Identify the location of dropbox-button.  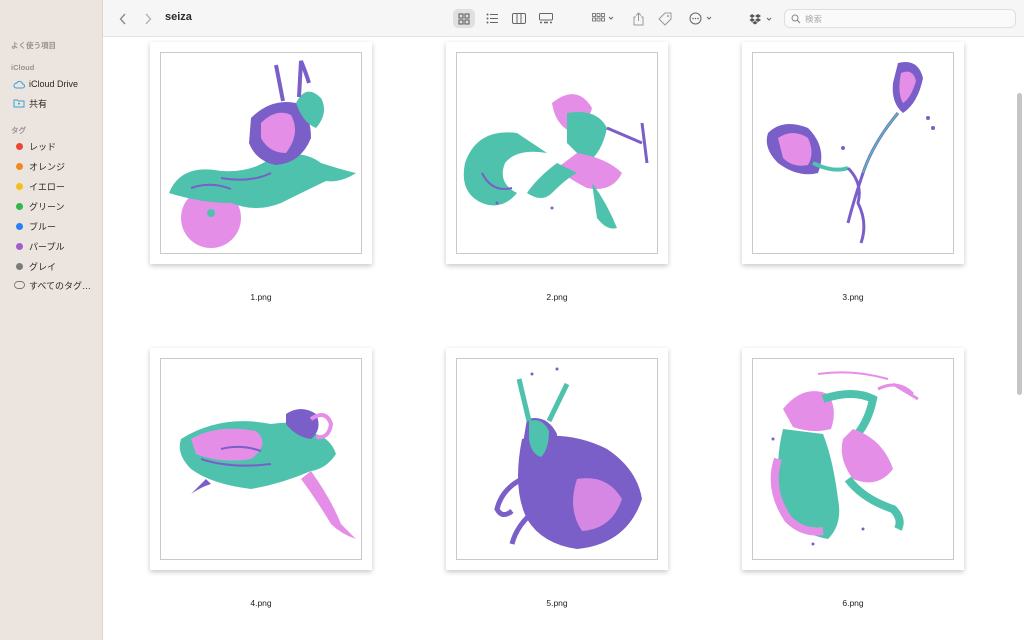
(762, 18).